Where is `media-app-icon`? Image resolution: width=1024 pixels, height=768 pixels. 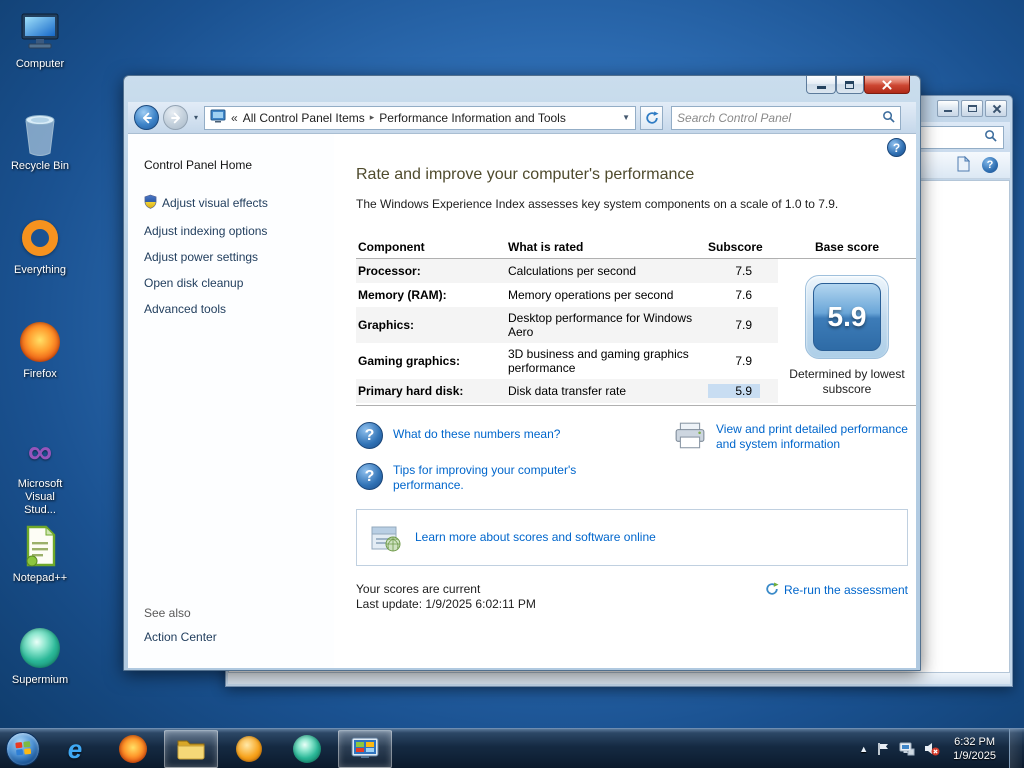 media-app-icon is located at coordinates (249, 749).